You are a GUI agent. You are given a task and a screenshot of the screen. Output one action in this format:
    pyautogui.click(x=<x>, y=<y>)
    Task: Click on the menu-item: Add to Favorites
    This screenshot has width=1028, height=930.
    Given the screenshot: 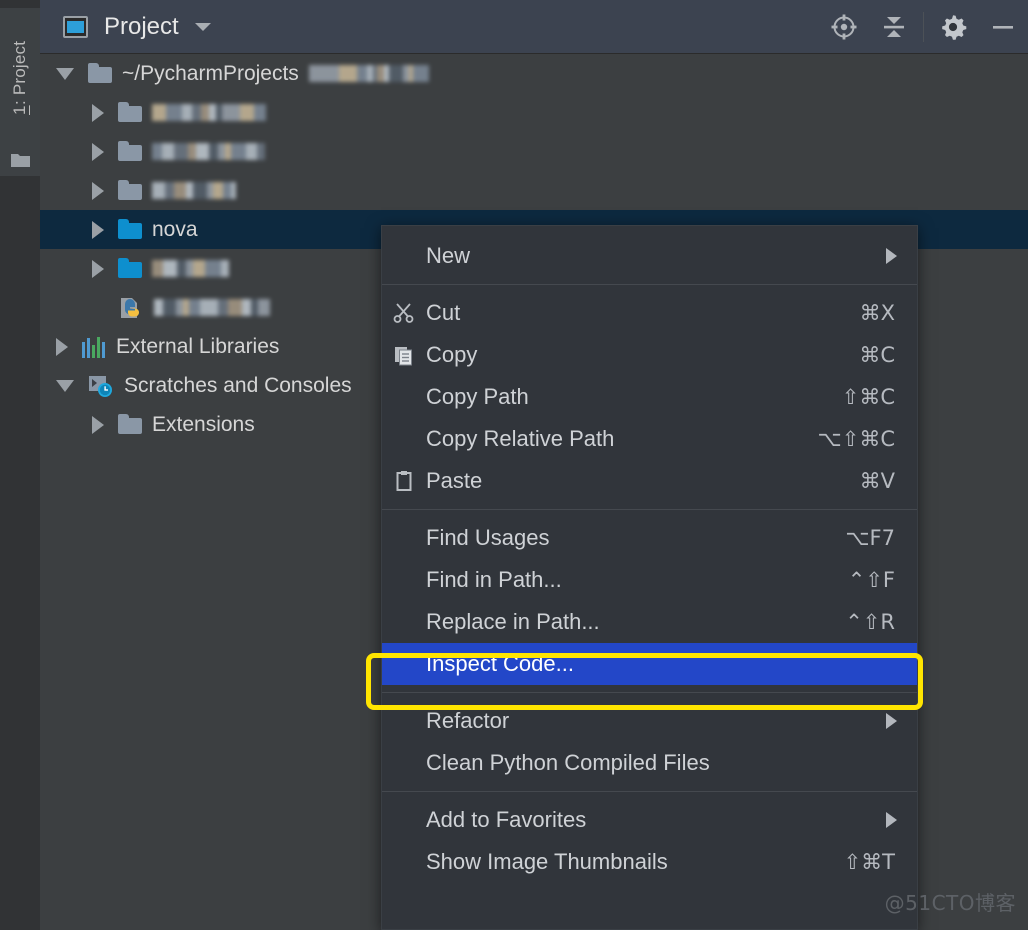 What is the action you would take?
    pyautogui.click(x=649, y=820)
    